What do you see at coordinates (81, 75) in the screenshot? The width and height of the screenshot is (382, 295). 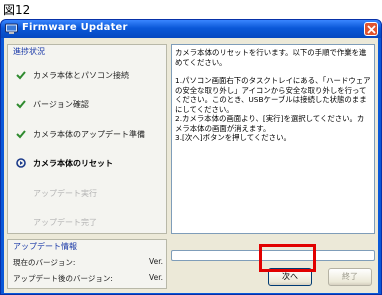 I see `step-label: カメラ本体とパソコン接続` at bounding box center [81, 75].